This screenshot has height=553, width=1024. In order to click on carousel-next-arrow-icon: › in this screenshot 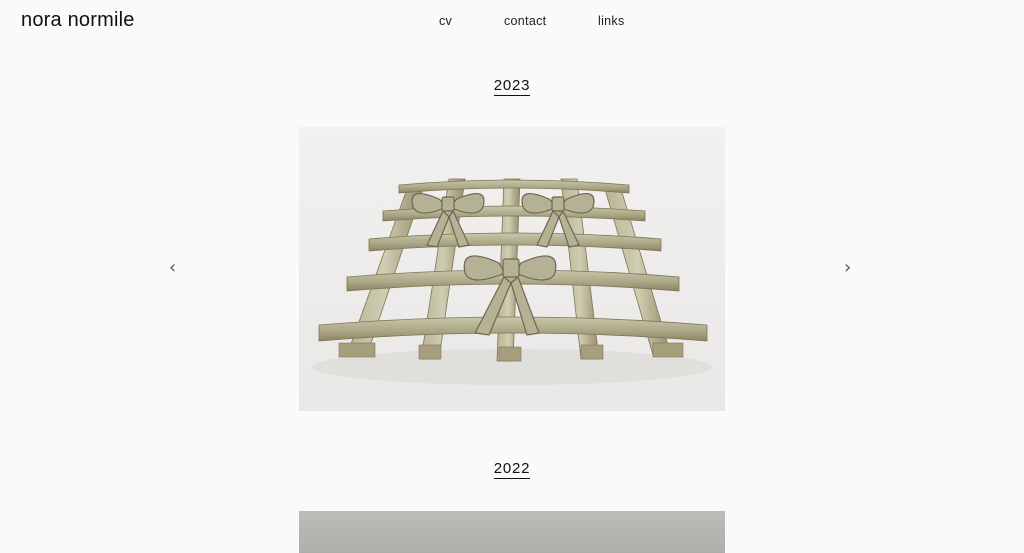, I will do `click(847, 268)`.